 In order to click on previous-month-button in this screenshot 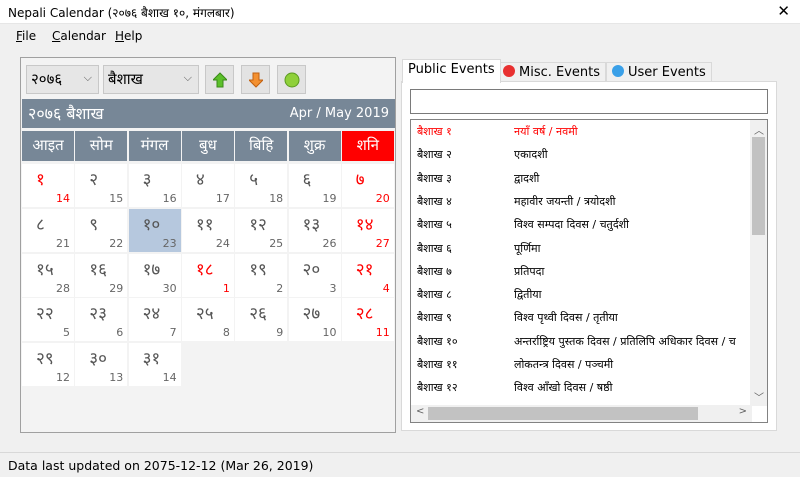, I will do `click(219, 79)`.